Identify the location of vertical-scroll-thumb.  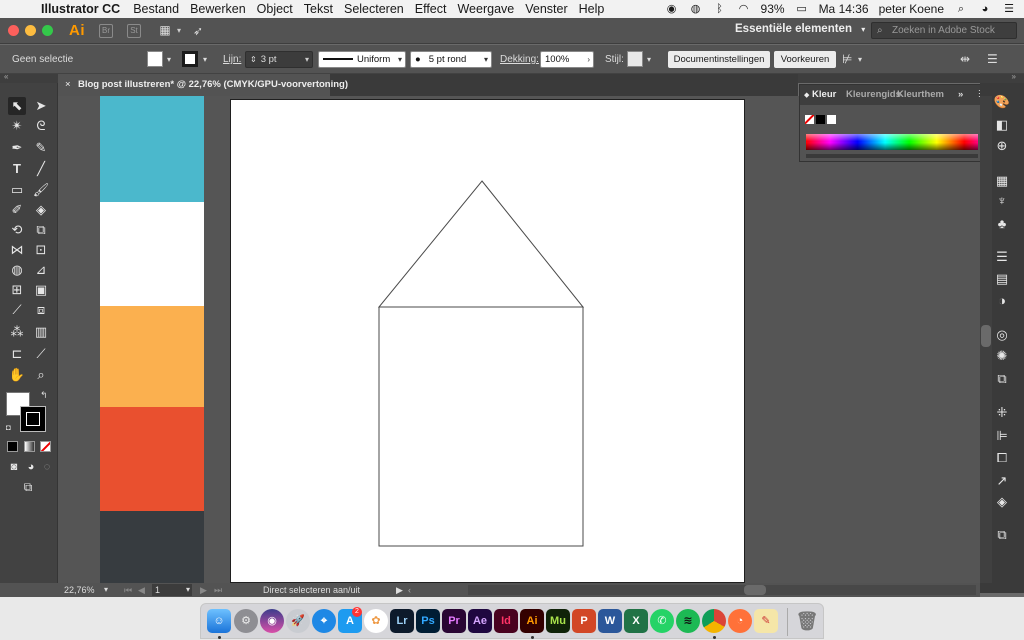
(986, 336).